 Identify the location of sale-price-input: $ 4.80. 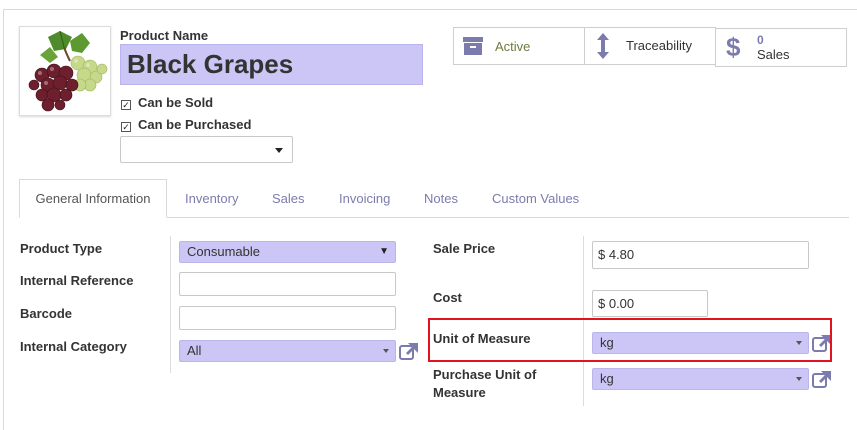
(700, 255).